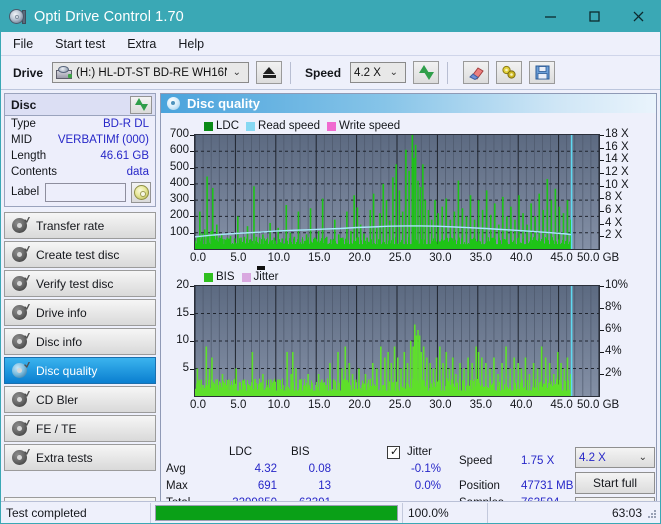  I want to click on page-title: Disc quality, so click(223, 103).